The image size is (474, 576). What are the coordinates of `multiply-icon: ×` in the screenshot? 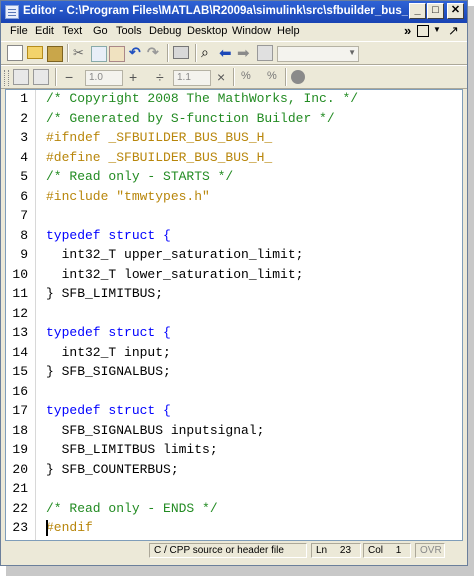 It's located at (221, 77).